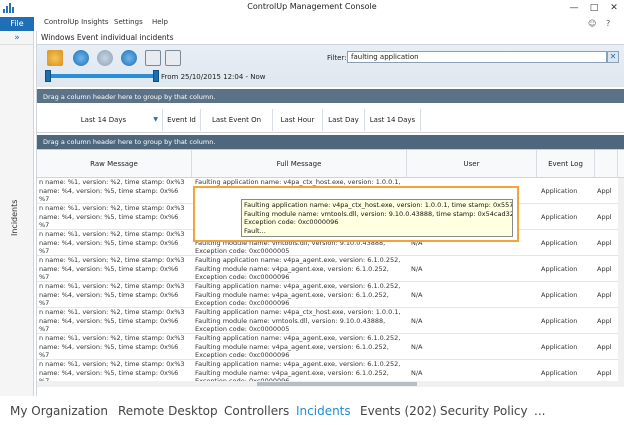  I want to click on header-full-message: Full Message, so click(299, 164).